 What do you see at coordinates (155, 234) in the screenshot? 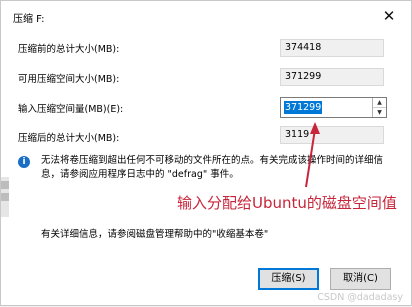
I see `details-help-text: 有关详细信息，请参阅磁盘管理帮助中的"收缩基本卷"` at bounding box center [155, 234].